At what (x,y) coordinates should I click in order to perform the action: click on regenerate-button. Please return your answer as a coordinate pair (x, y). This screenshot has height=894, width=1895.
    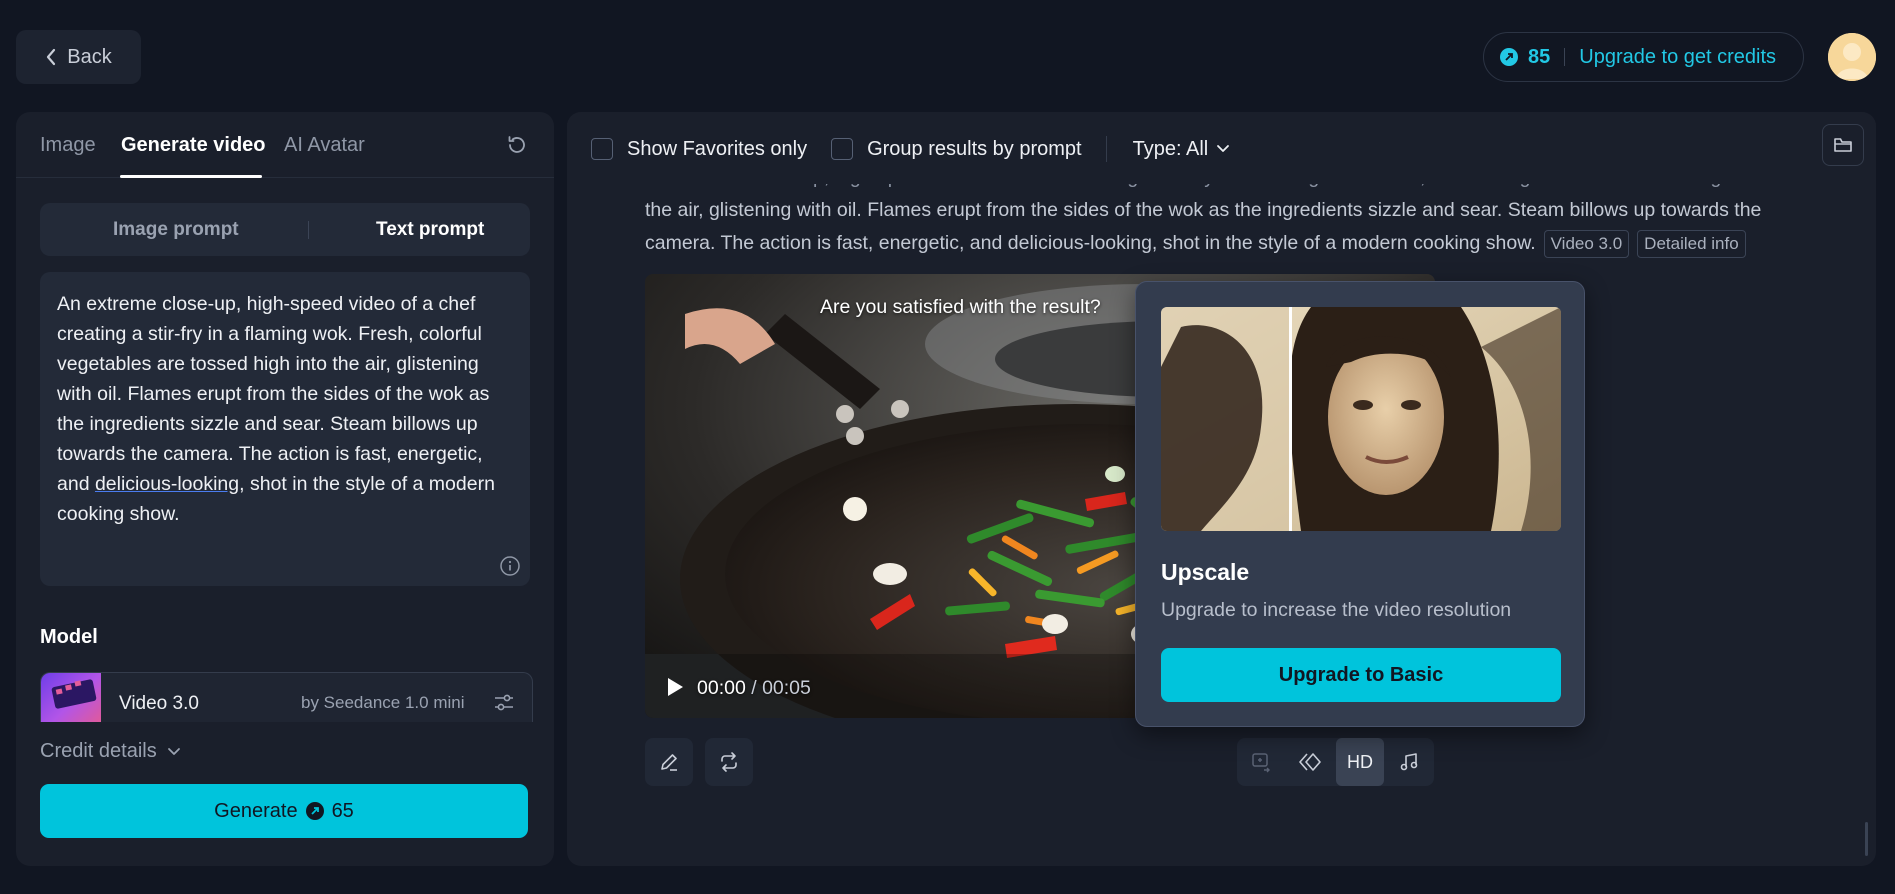
    Looking at the image, I should click on (729, 762).